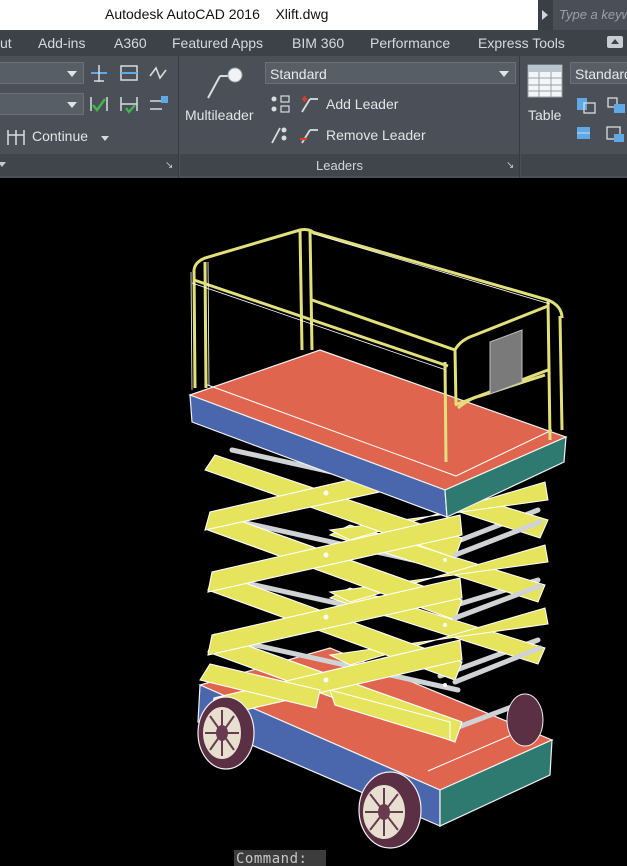  What do you see at coordinates (593, 14) in the screenshot?
I see `search-placeholder: Type a keyw` at bounding box center [593, 14].